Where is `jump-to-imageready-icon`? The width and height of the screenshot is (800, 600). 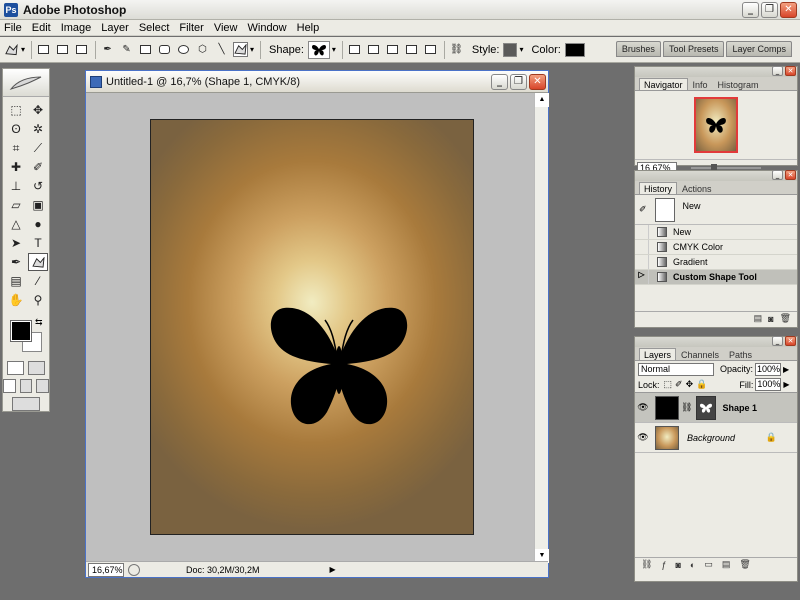 jump-to-imageready-icon is located at coordinates (26, 404).